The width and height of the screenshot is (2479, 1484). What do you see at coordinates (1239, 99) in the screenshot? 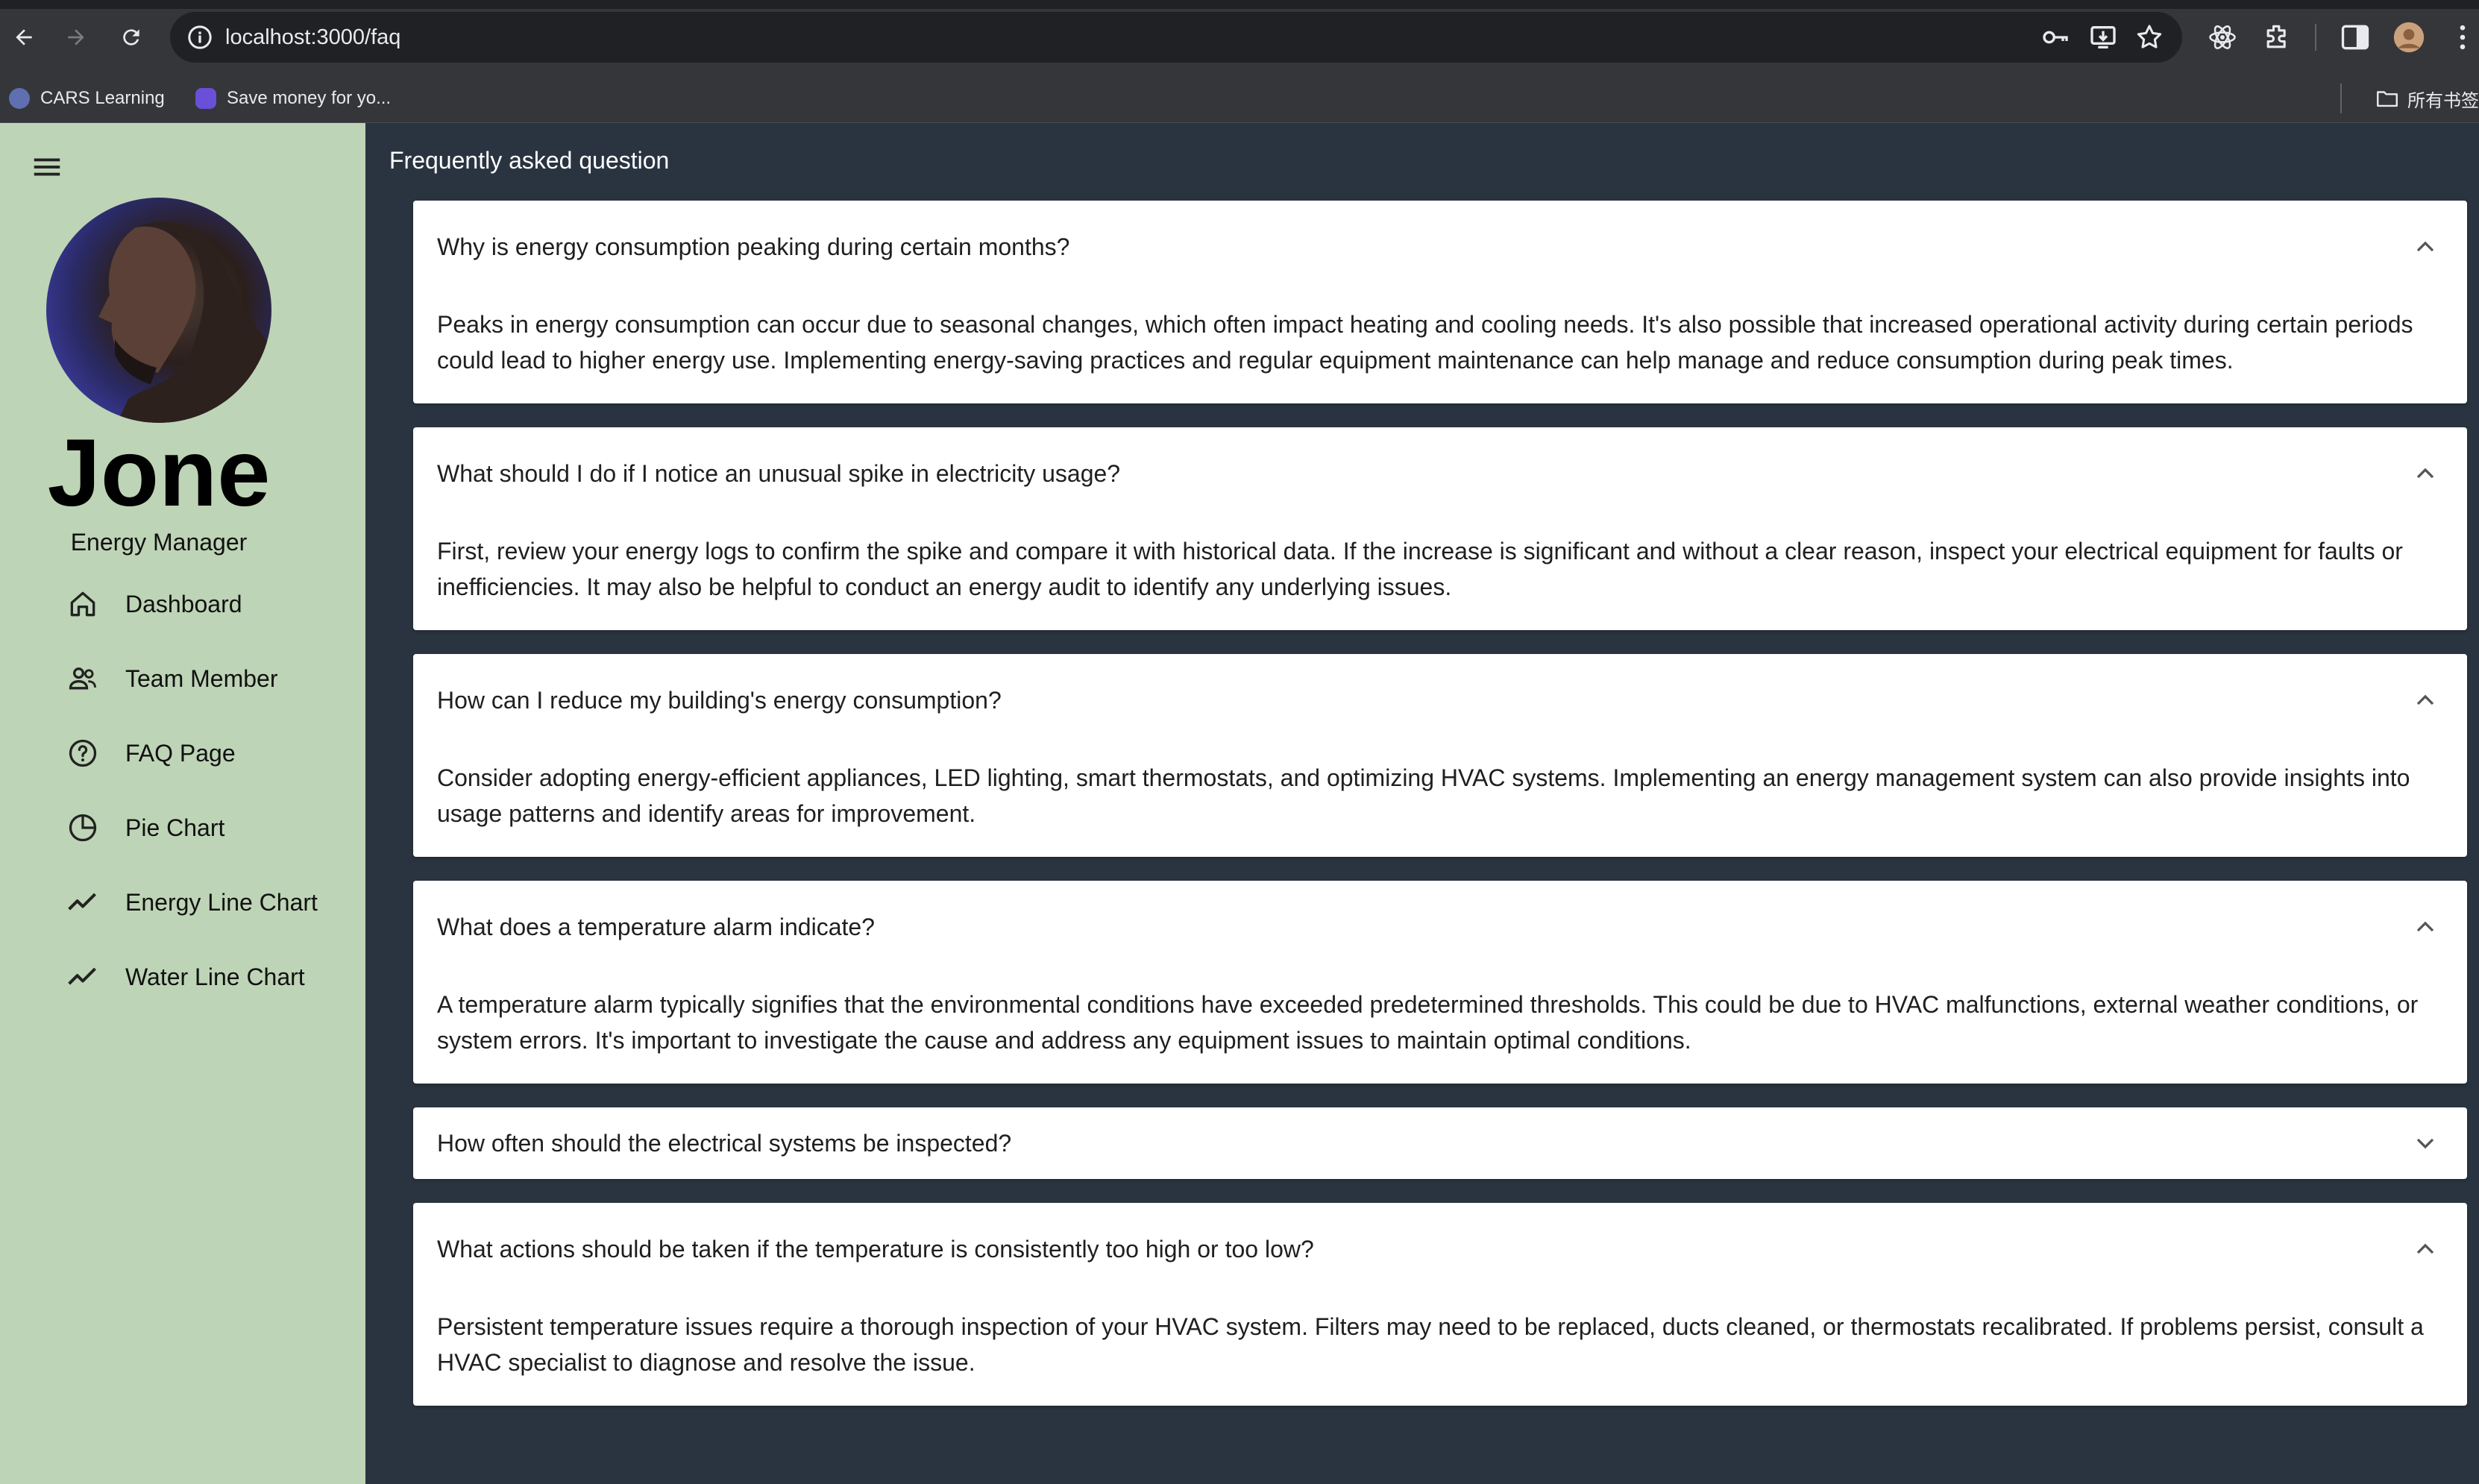
I see `bookmarks-bar: CARS Learning Save money for yo... 所有书签` at bounding box center [1239, 99].